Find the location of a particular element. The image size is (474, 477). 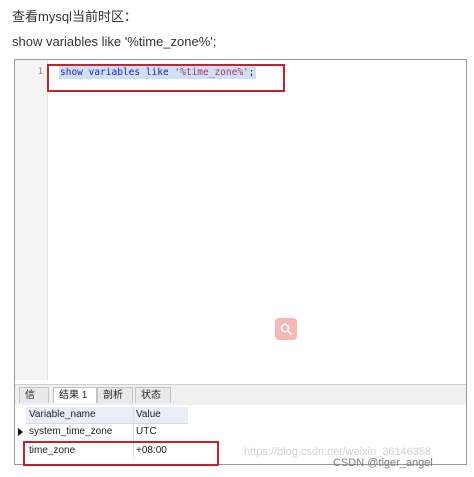

column-header-variable-name: Variable_name is located at coordinates (81, 415).